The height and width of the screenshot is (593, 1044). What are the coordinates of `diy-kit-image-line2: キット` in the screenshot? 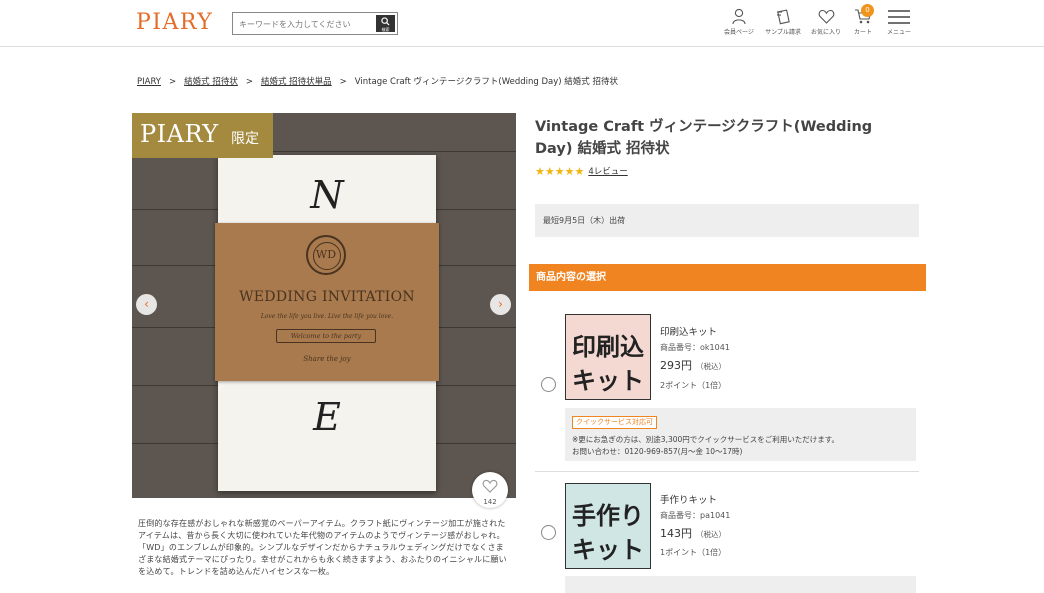 It's located at (608, 549).